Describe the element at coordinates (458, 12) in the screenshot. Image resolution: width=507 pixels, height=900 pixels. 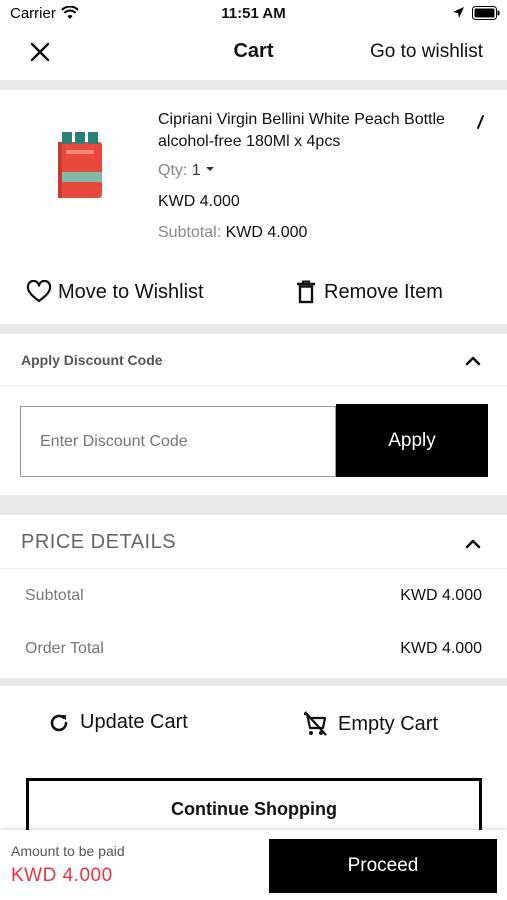
I see `location-icon` at that location.